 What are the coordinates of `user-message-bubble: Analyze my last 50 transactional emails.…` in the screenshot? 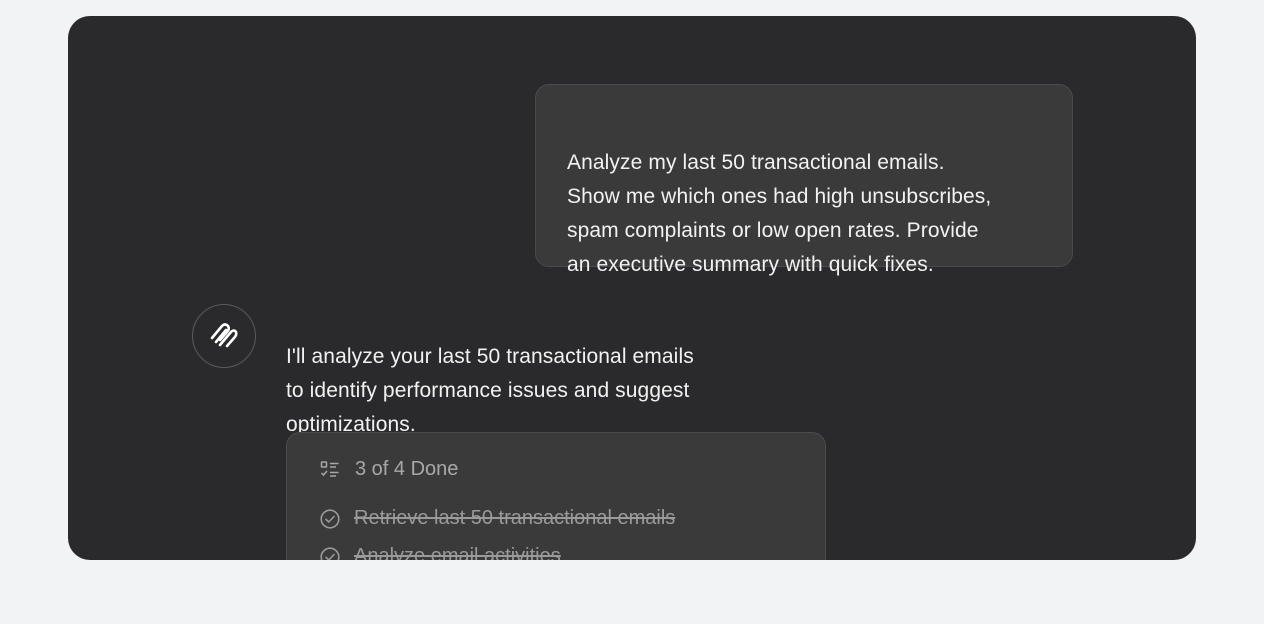 It's located at (804, 180).